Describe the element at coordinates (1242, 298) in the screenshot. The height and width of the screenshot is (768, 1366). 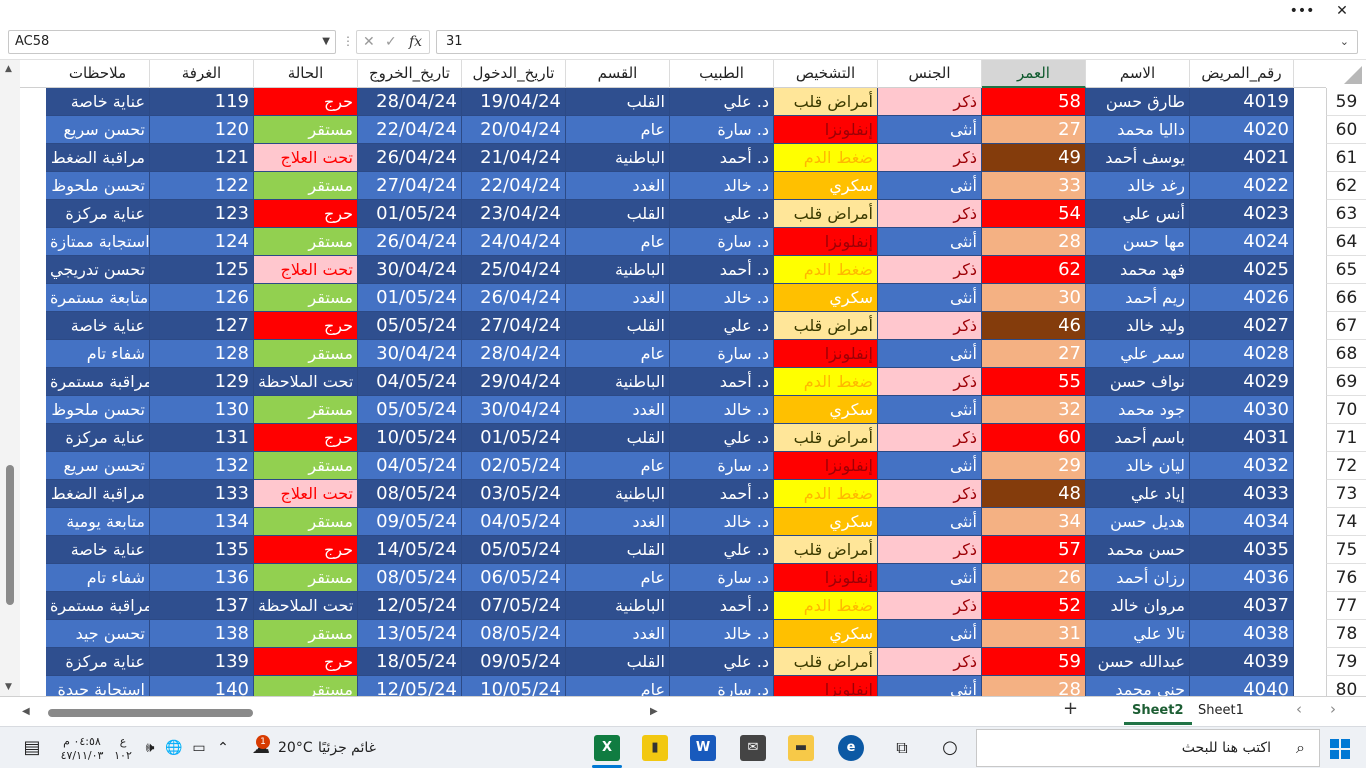
I see `cell-id: 4026` at that location.